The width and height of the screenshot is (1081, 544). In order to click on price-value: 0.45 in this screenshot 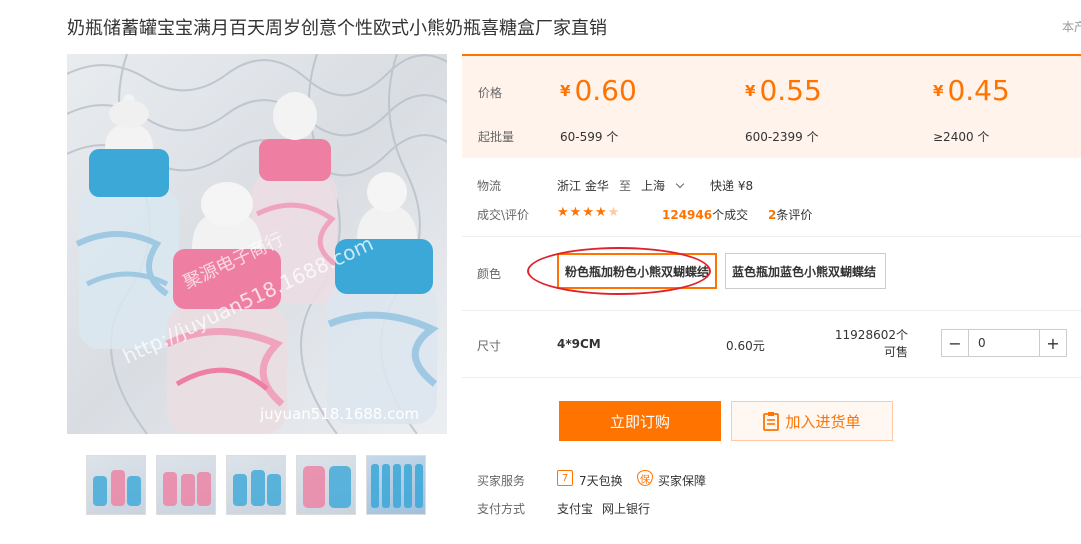, I will do `click(978, 90)`.